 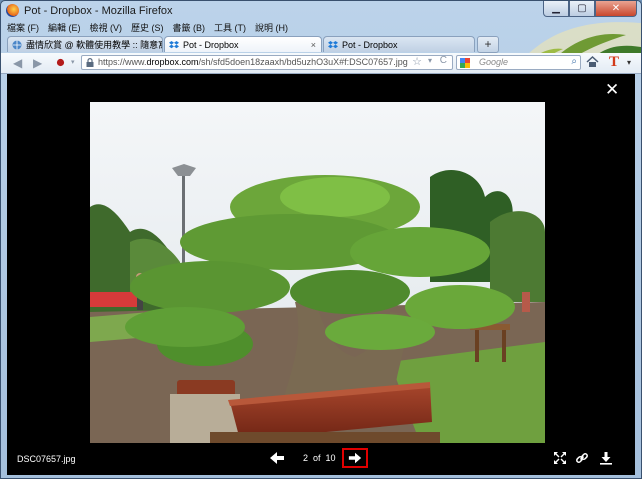 I want to click on search-icon: ⌕, so click(x=574, y=61).